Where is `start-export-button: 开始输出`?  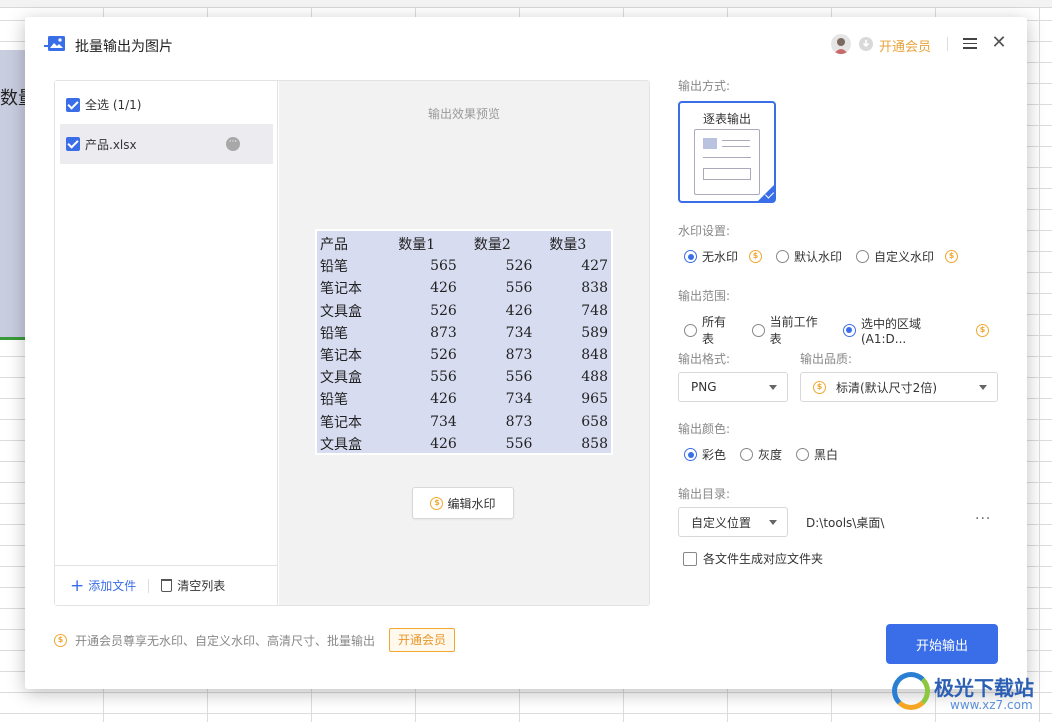 start-export-button: 开始输出 is located at coordinates (942, 644).